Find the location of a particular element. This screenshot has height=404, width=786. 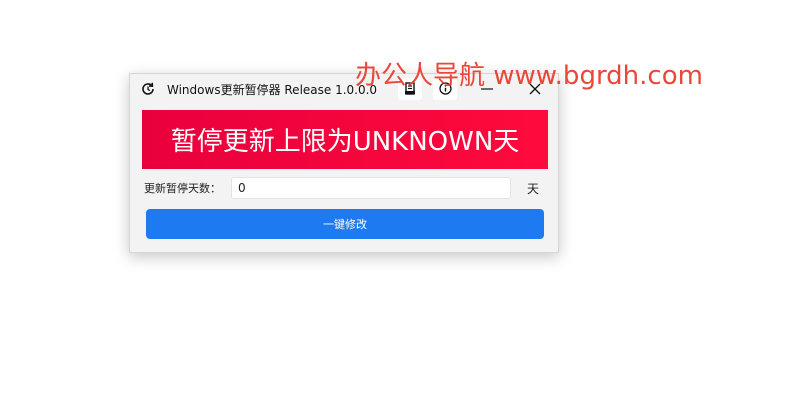

days-label: 更新暂停天数： is located at coordinates (182, 188).